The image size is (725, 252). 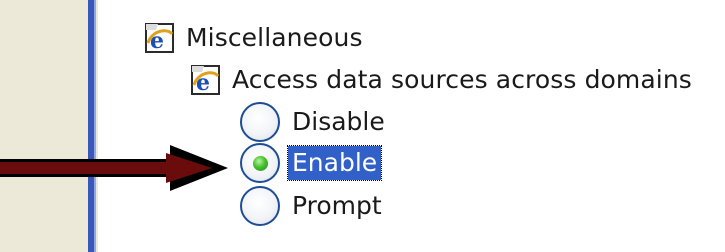 I want to click on radio-option-enable: Enable, so click(x=311, y=163).